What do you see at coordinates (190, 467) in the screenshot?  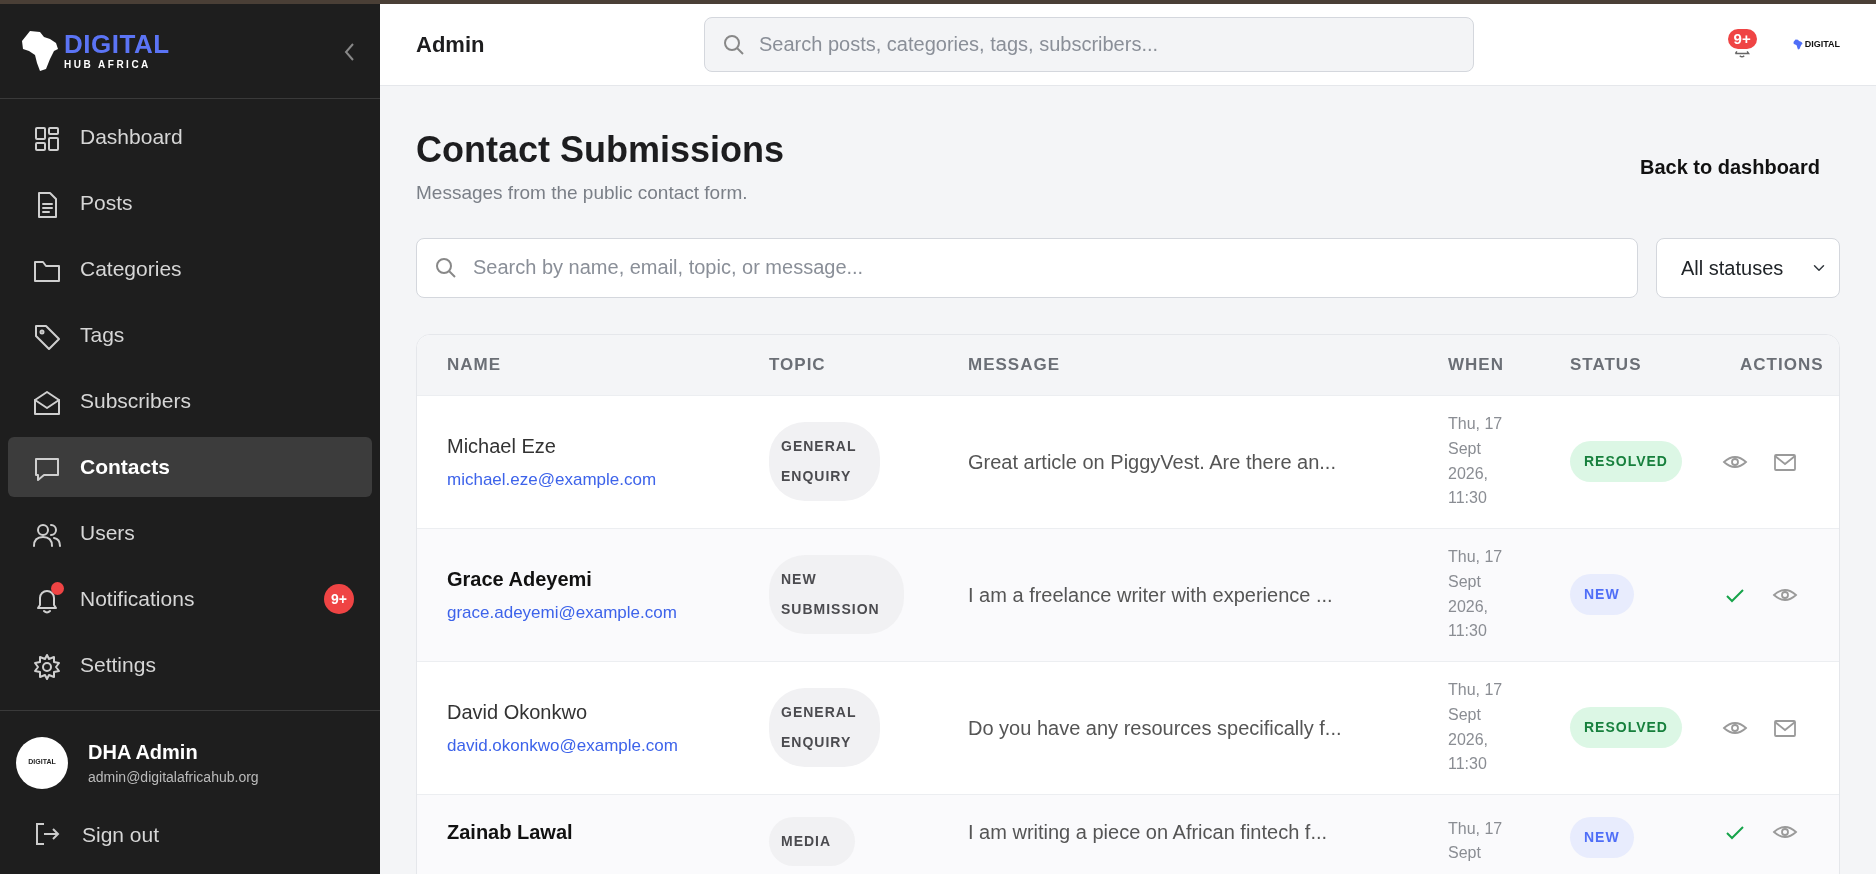 I see `sidebar-item: Contacts` at bounding box center [190, 467].